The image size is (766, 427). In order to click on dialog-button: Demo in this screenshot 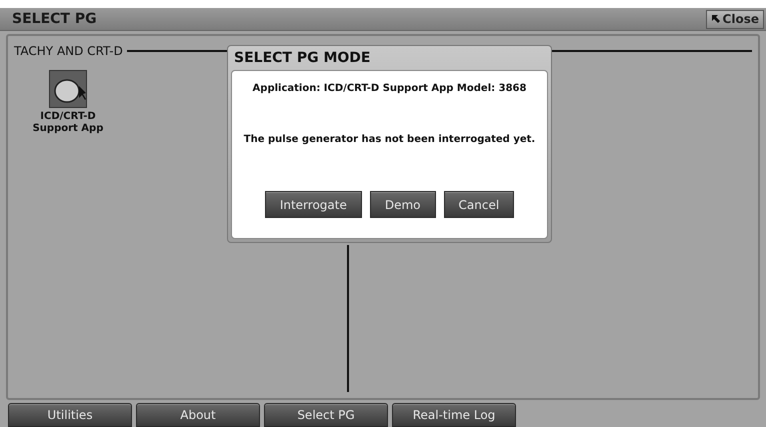, I will do `click(403, 204)`.